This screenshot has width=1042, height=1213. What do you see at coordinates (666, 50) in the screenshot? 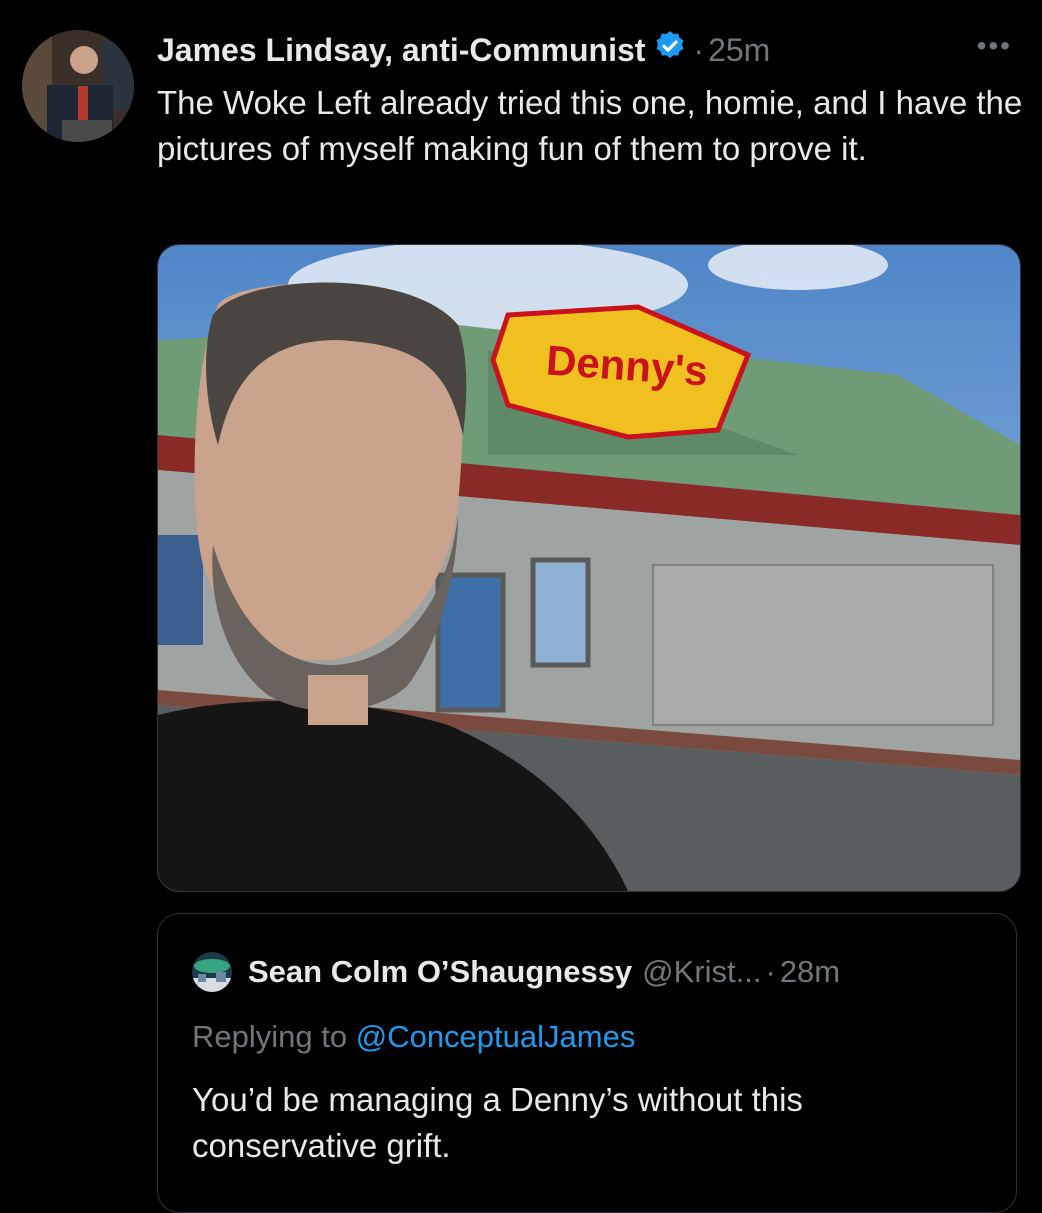
I see `verified-badge-icon` at bounding box center [666, 50].